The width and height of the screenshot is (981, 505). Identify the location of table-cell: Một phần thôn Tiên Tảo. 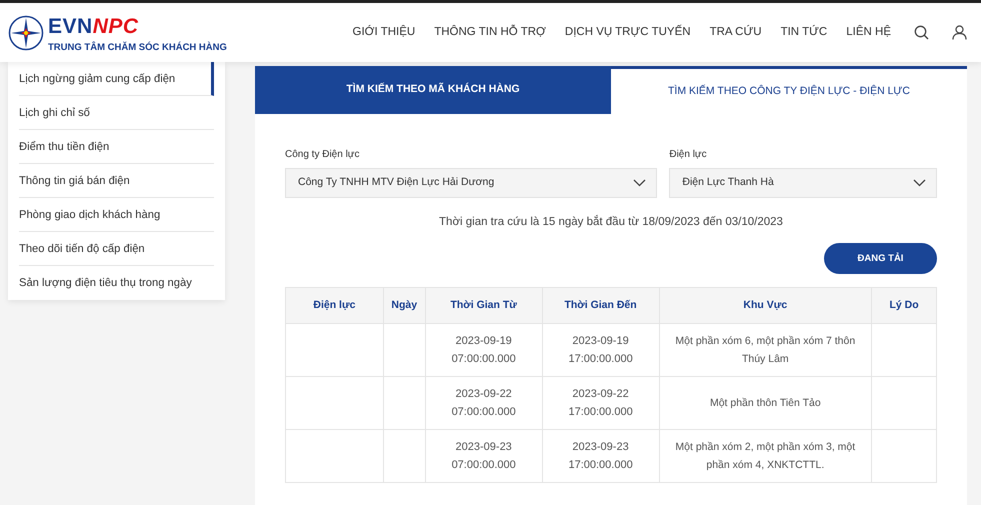
(765, 403).